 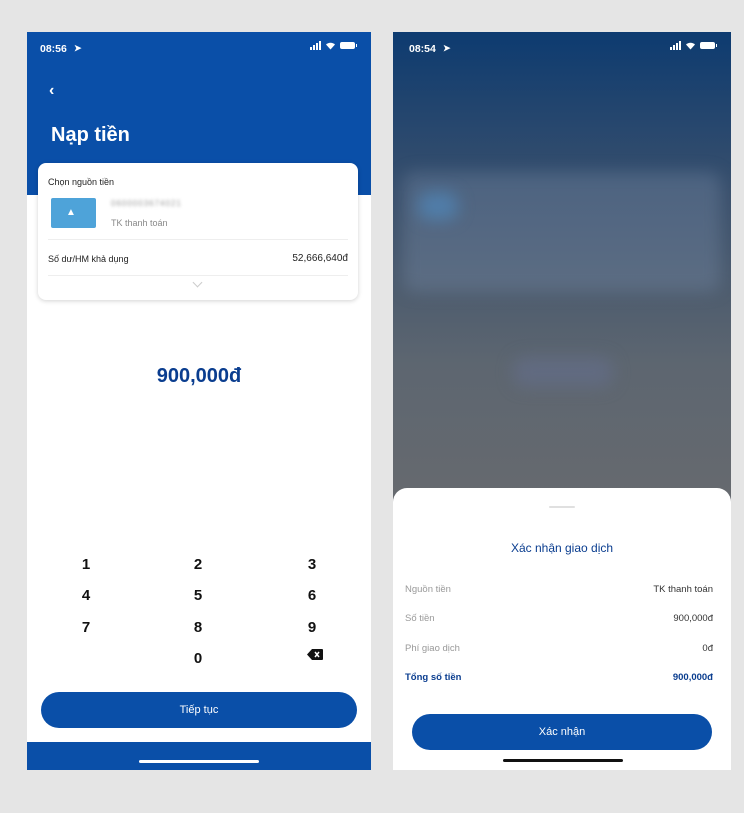 I want to click on keypad-key-3: 3, so click(x=312, y=564).